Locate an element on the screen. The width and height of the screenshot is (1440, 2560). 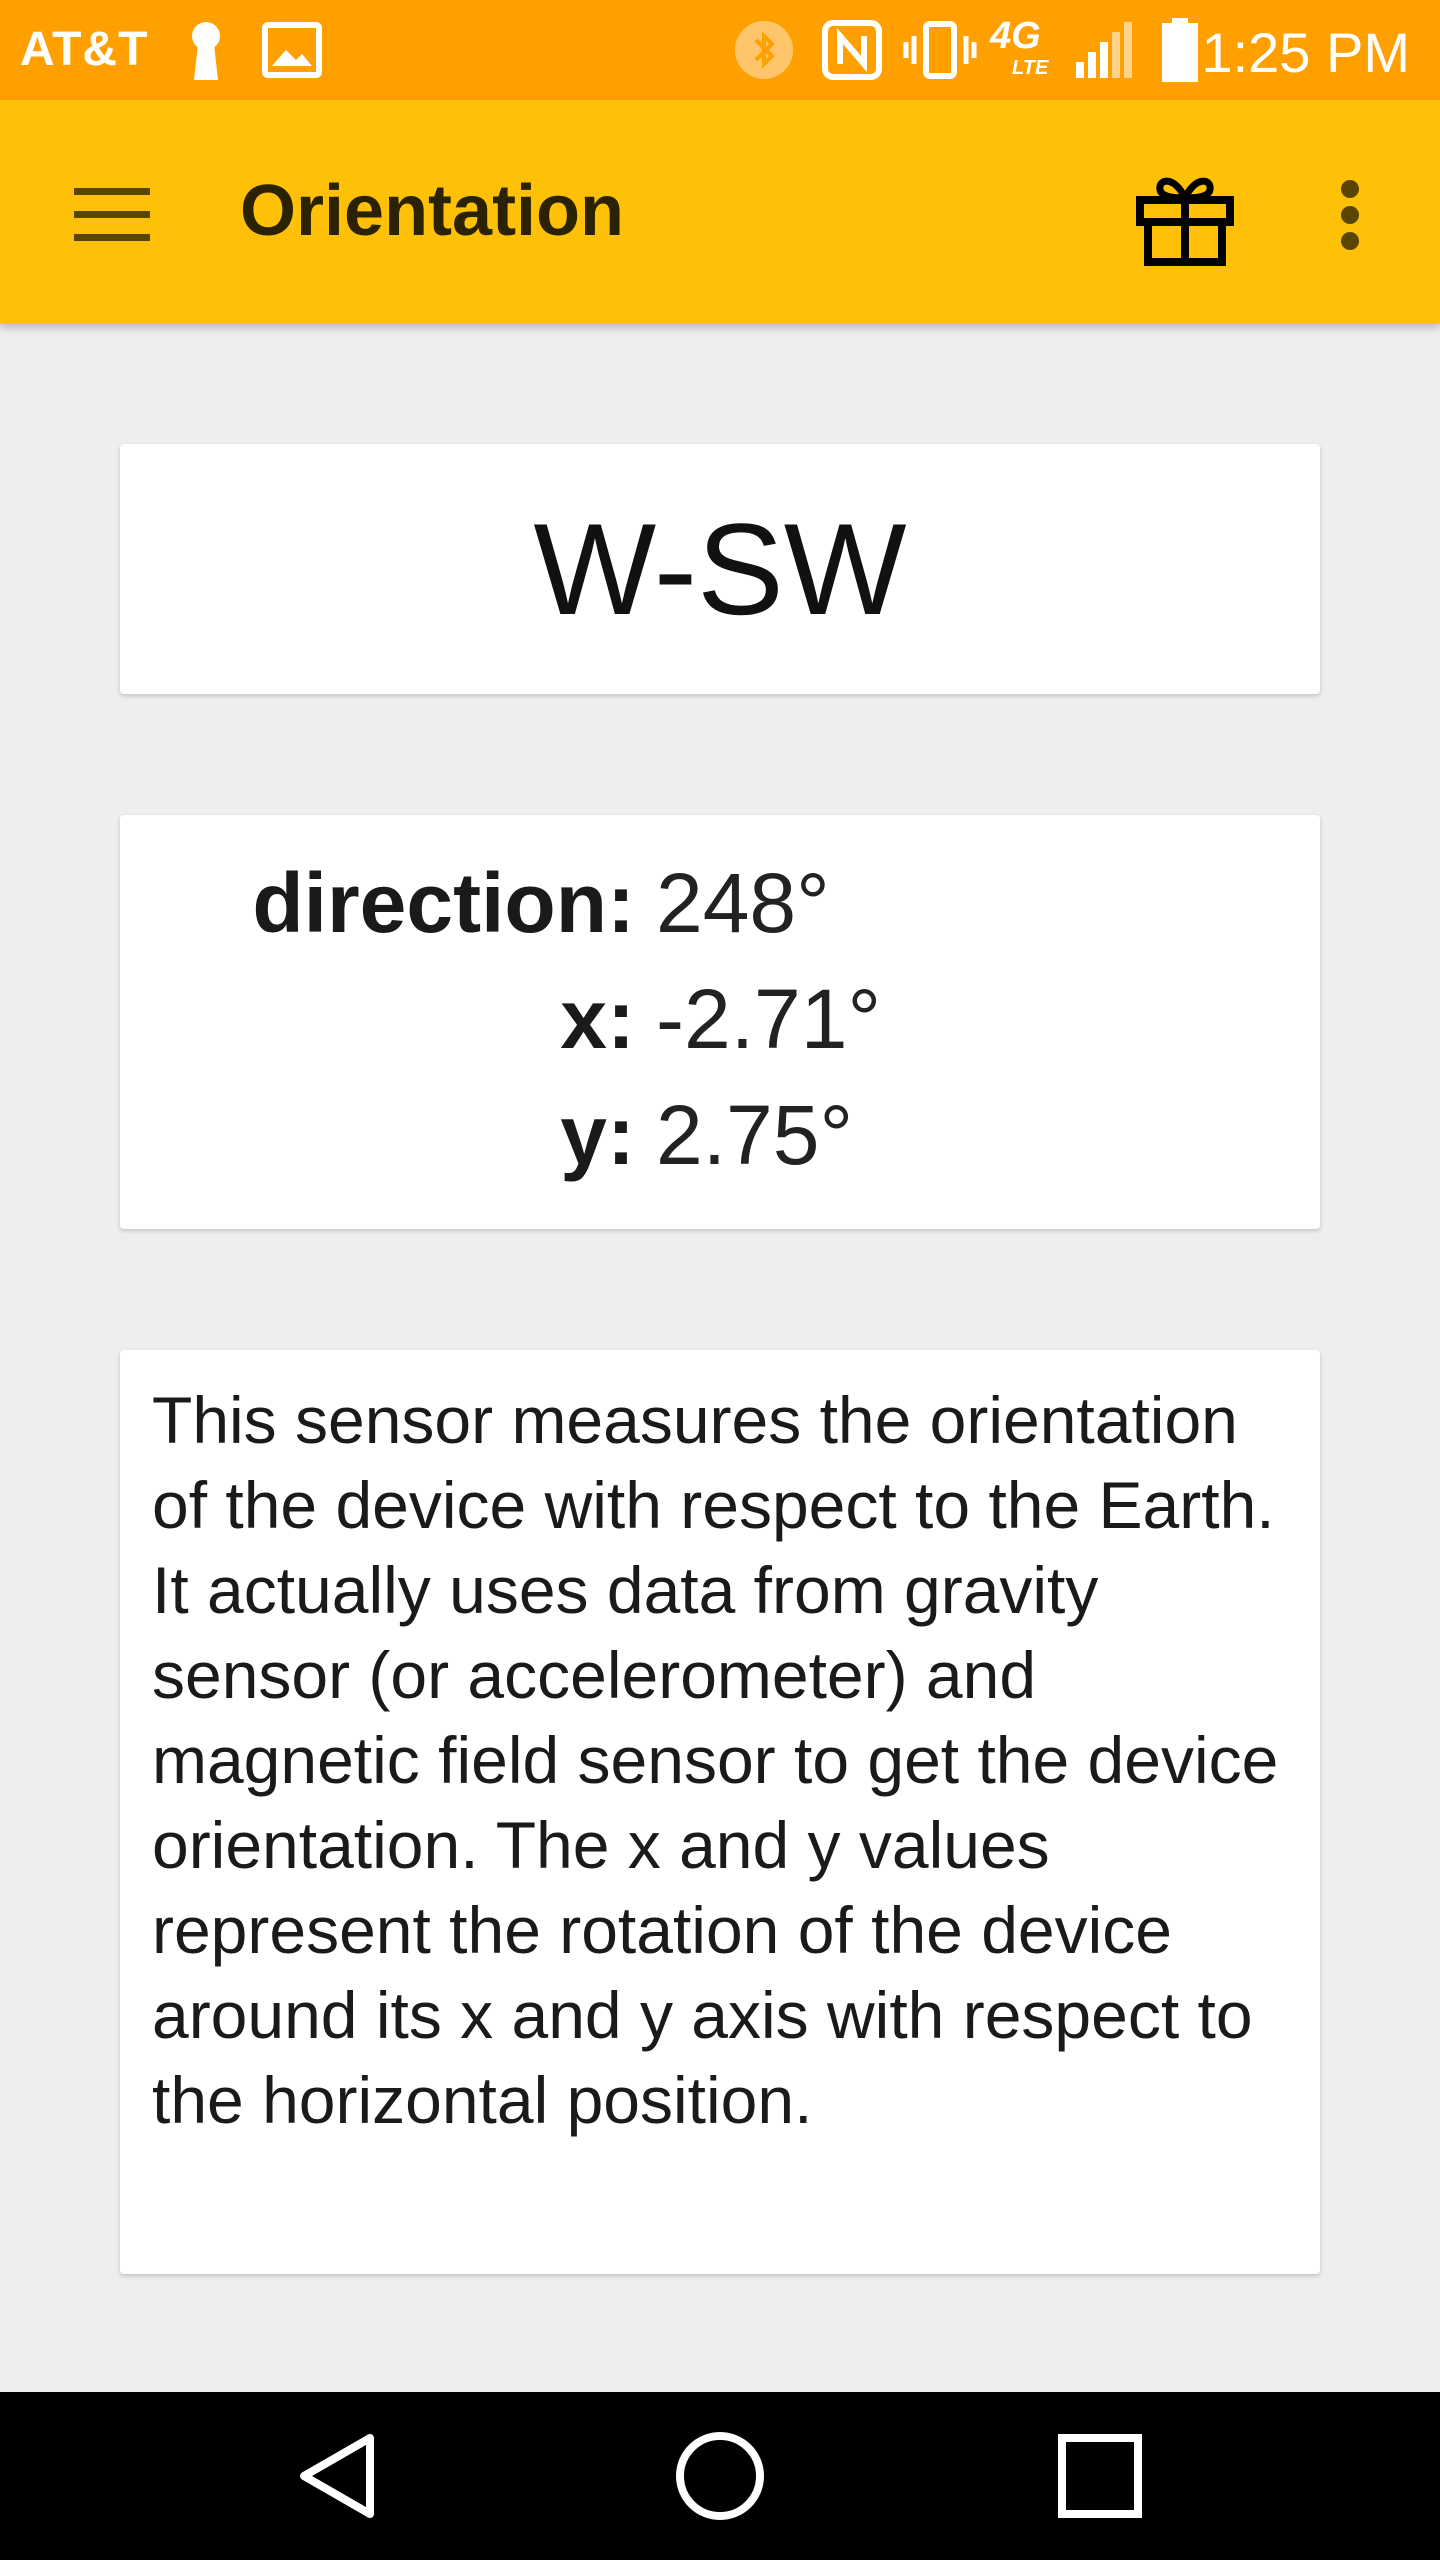
home-button is located at coordinates (720, 2476).